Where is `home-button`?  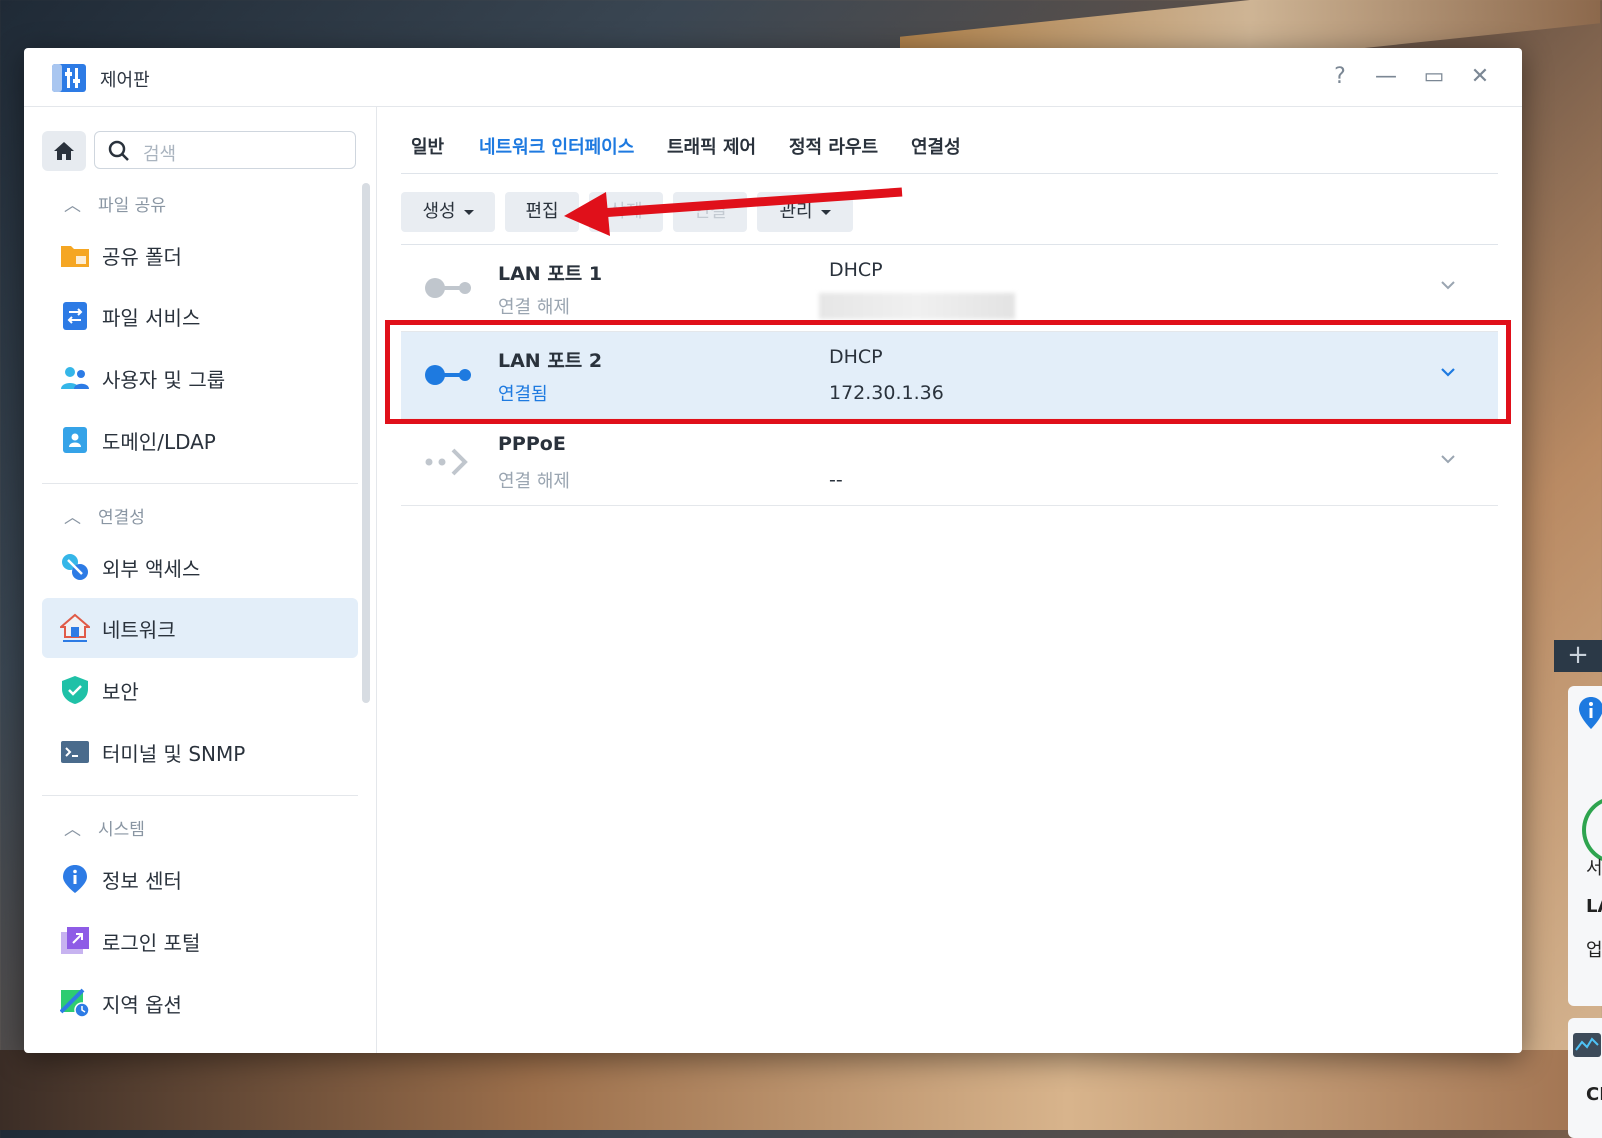
home-button is located at coordinates (64, 151).